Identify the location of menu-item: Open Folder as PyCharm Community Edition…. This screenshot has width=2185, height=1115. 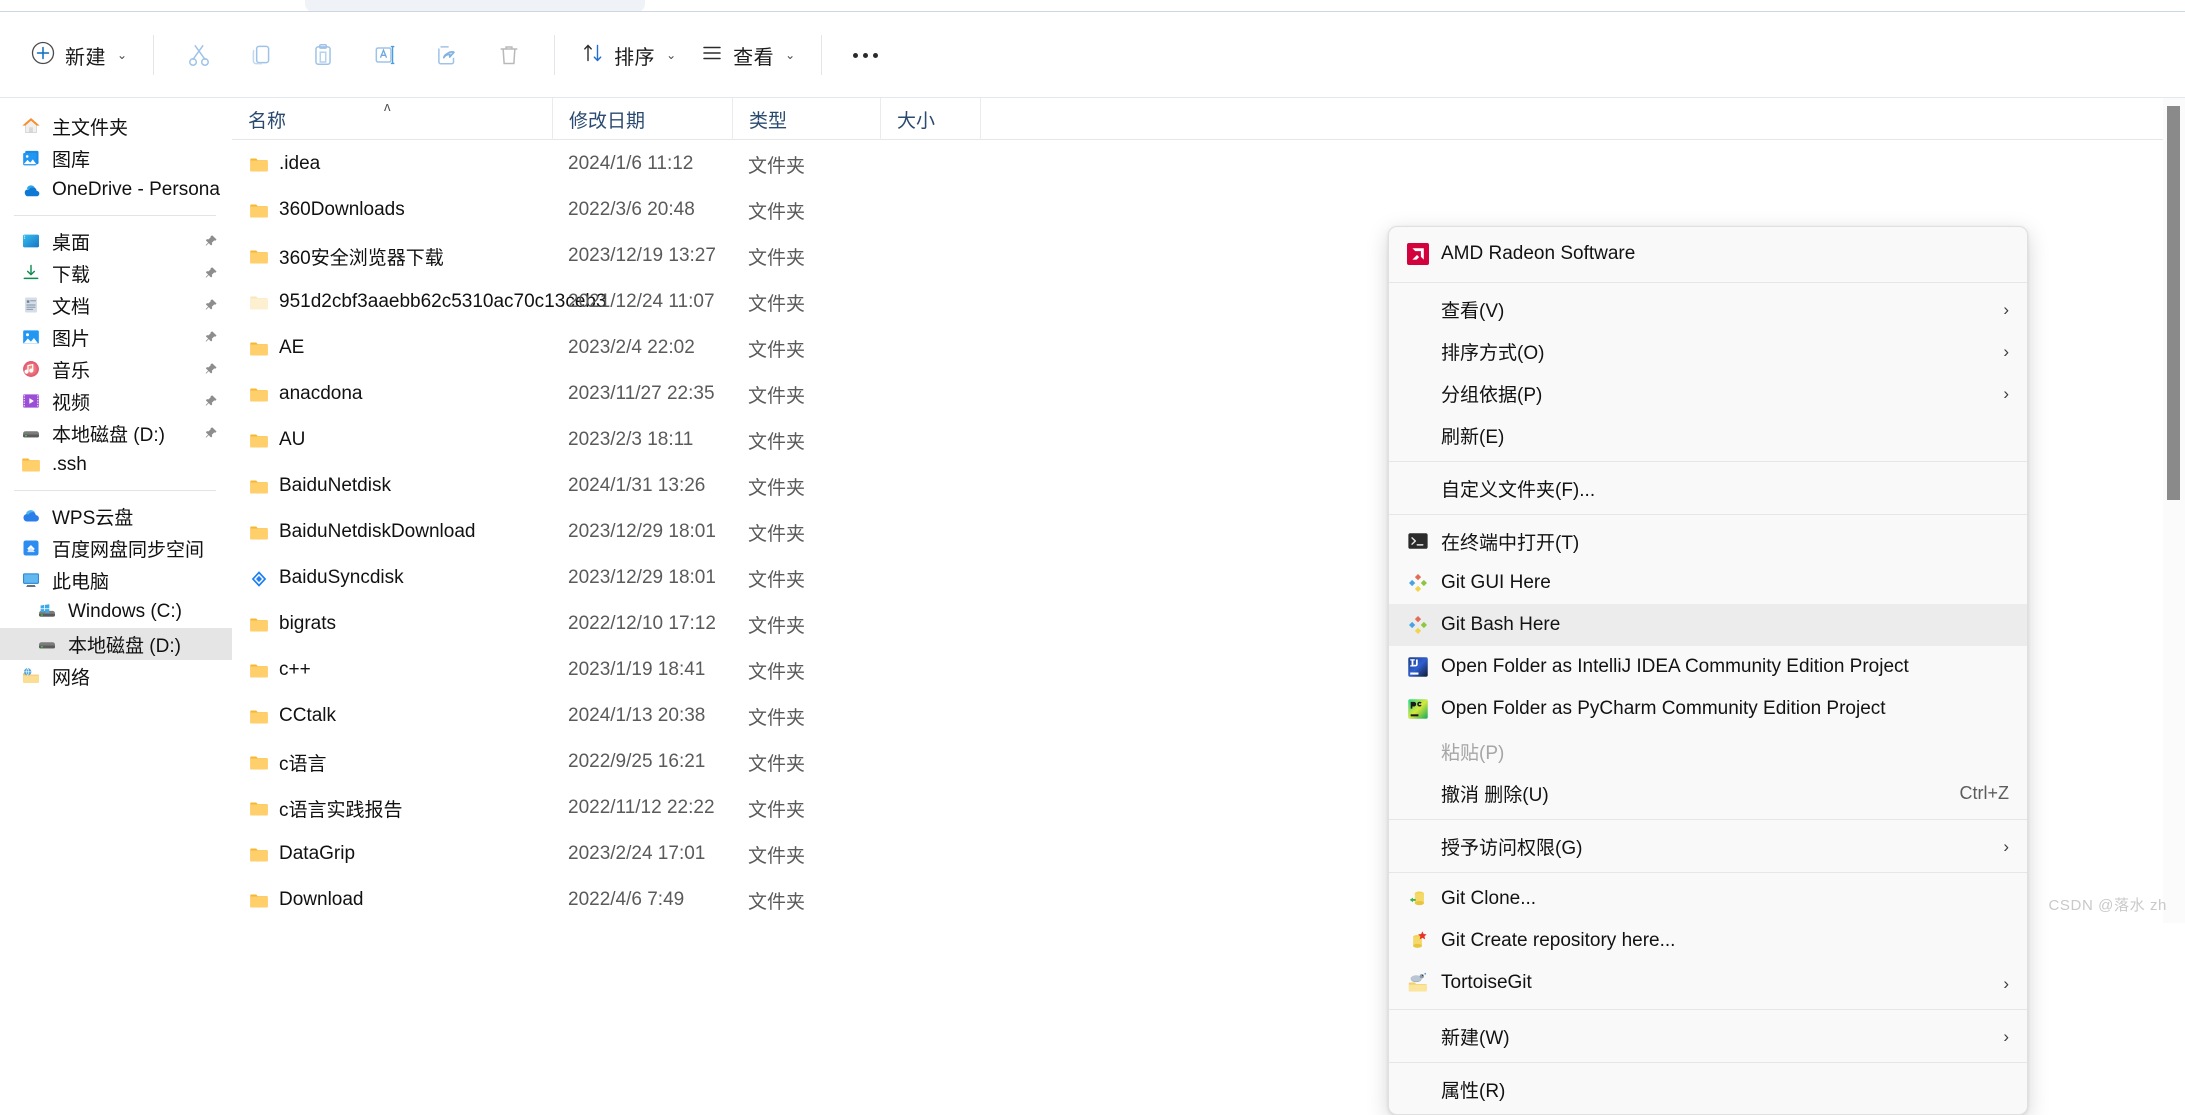
(1708, 709).